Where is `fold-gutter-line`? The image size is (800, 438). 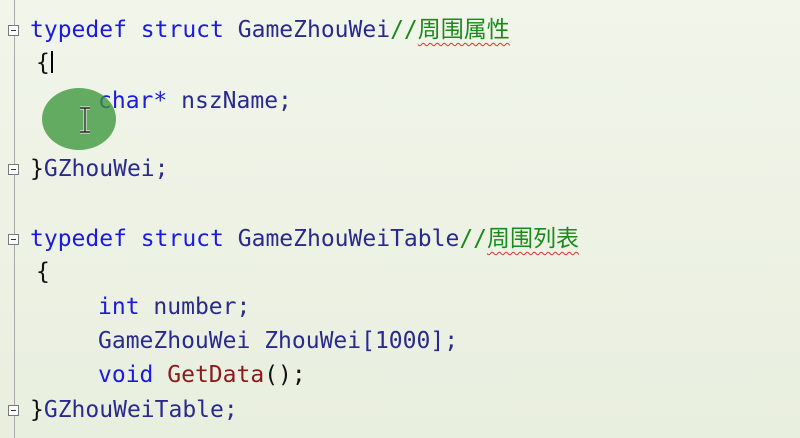
fold-gutter-line is located at coordinates (14, 219).